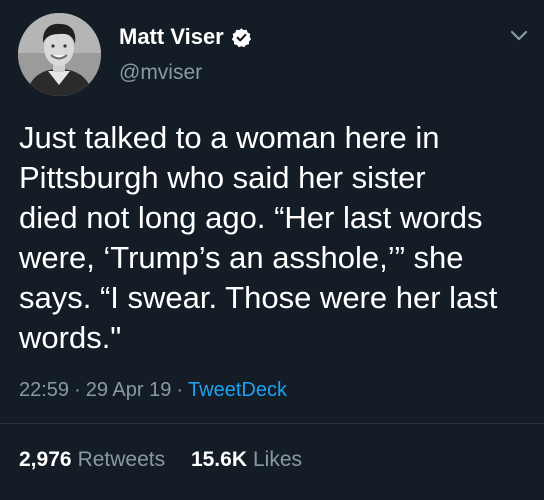 The width and height of the screenshot is (544, 500). I want to click on retweets-count: 2,976, so click(45, 459).